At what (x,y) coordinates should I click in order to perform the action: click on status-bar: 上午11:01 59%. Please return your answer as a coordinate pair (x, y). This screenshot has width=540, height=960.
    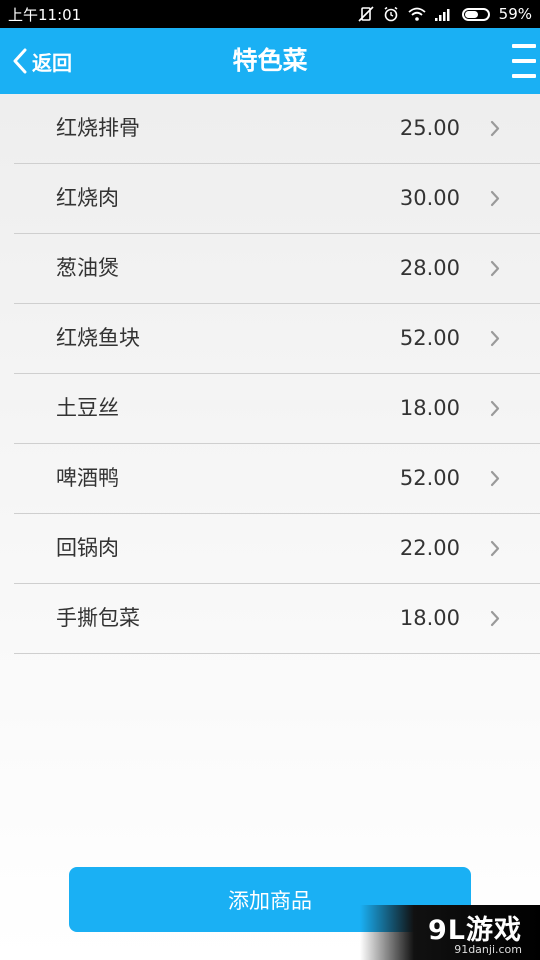
    Looking at the image, I should click on (270, 14).